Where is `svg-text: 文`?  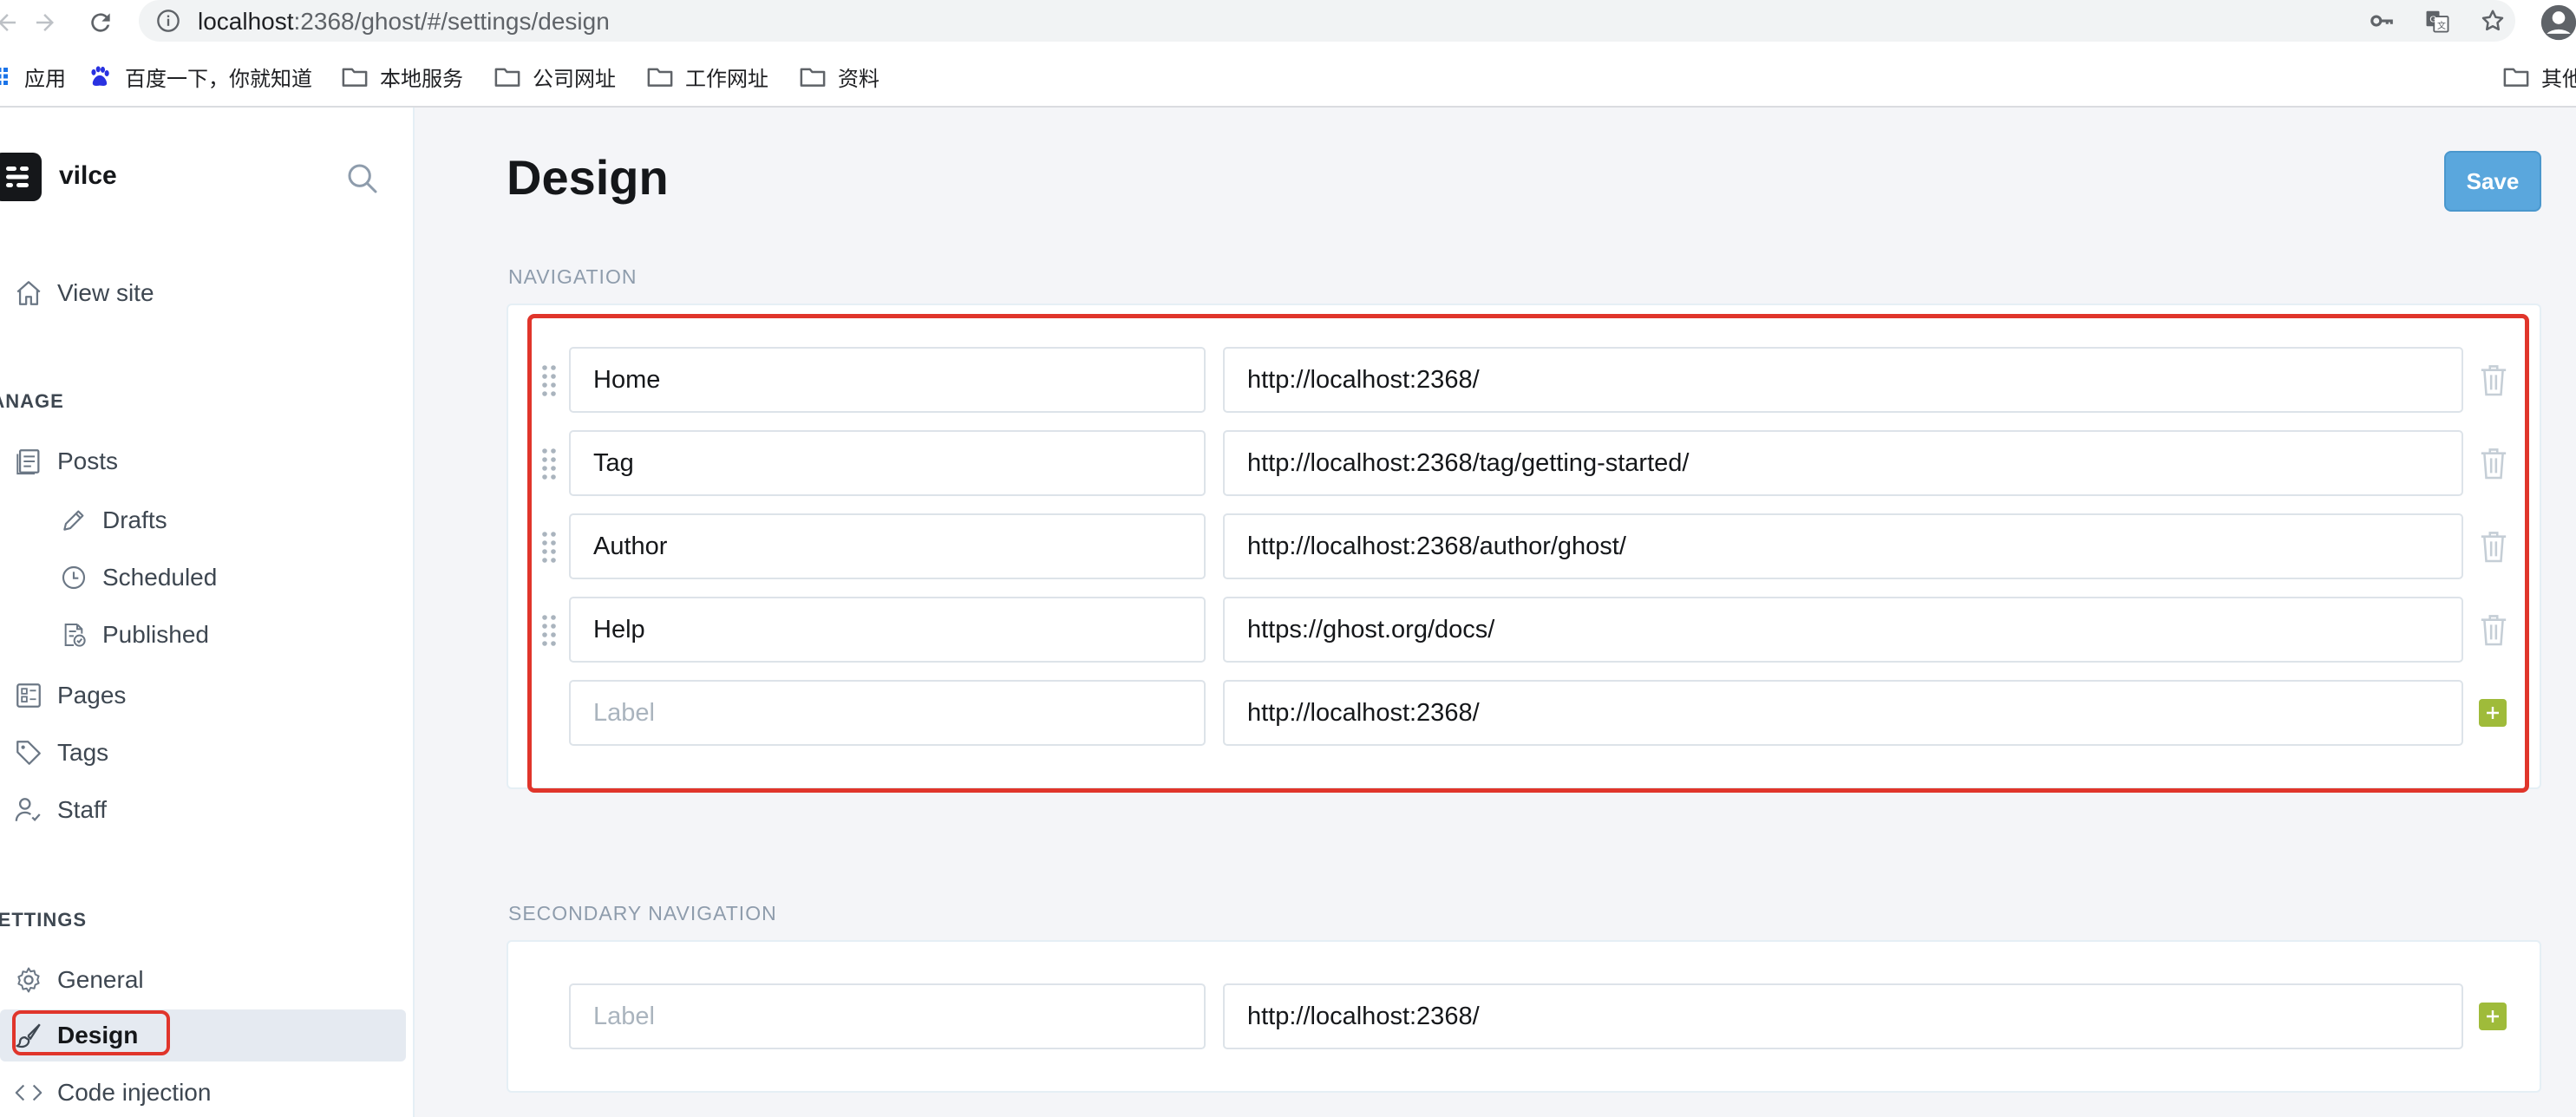
svg-text: 文 is located at coordinates (2441, 25).